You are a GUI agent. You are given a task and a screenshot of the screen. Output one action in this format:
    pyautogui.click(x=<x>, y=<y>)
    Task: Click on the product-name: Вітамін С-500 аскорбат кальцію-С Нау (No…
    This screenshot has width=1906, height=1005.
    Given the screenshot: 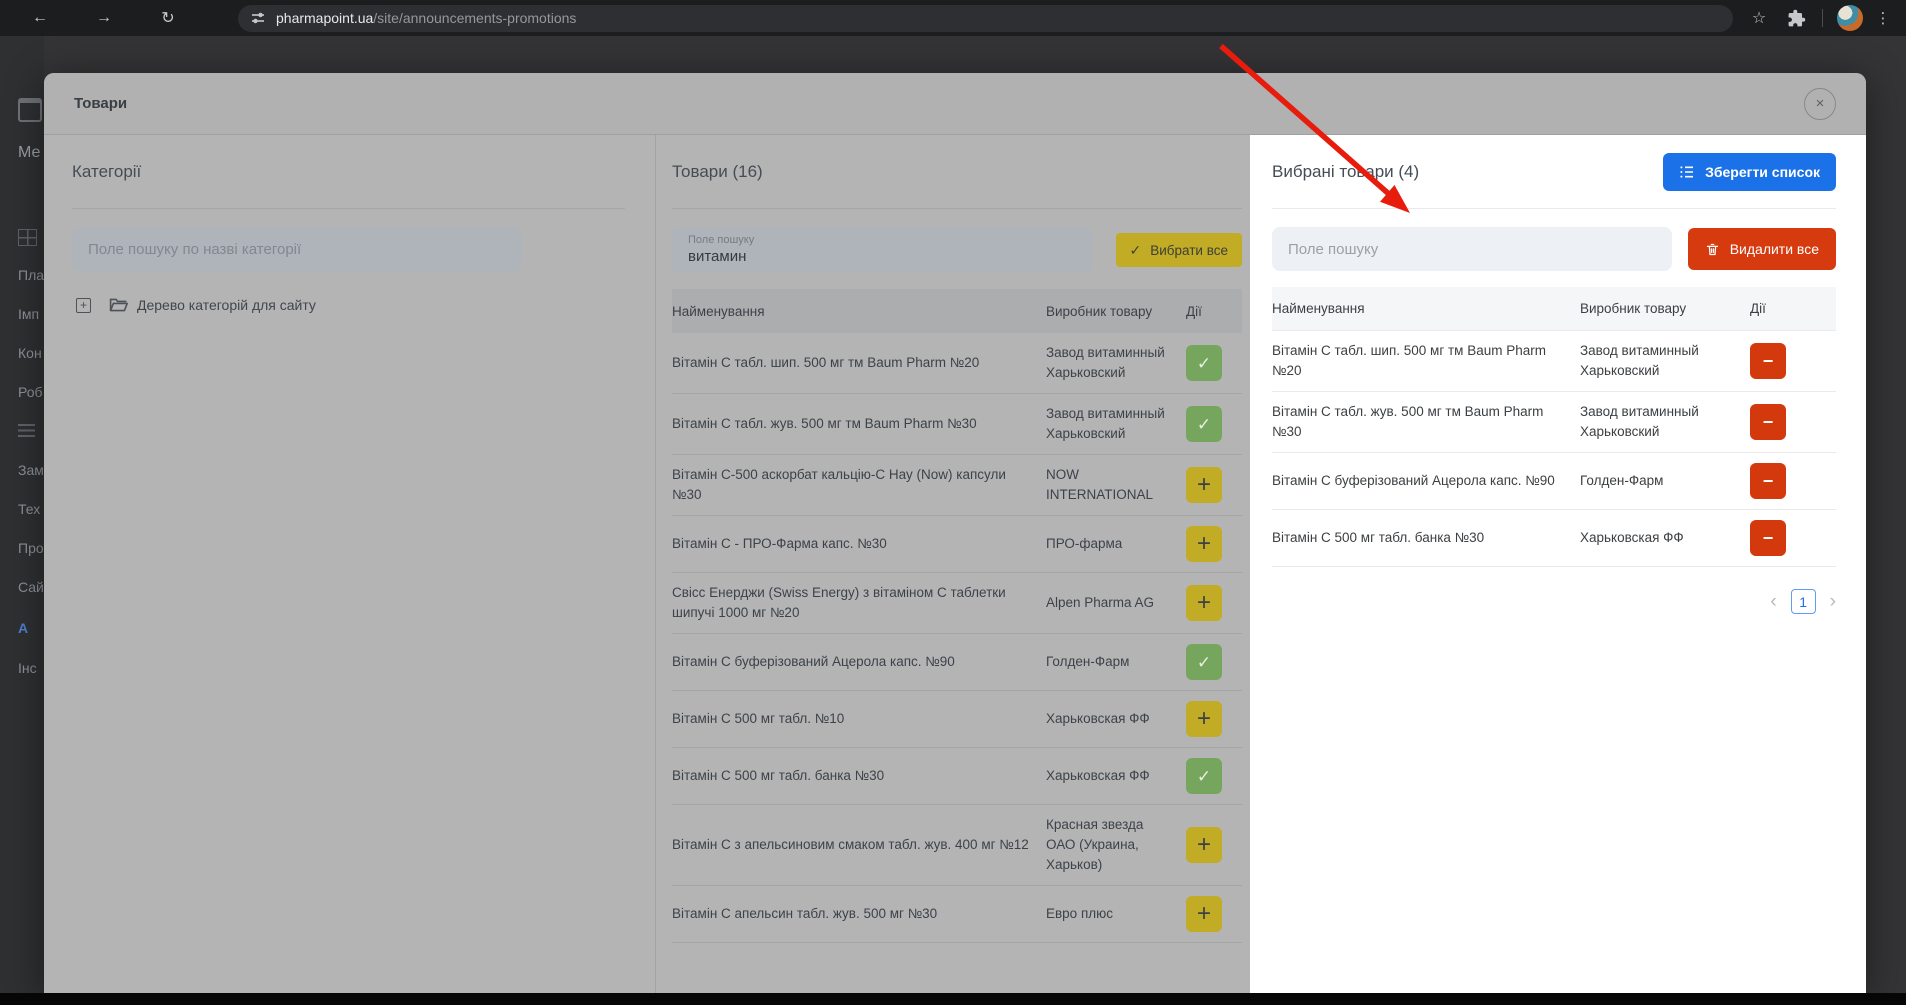 What is the action you would take?
    pyautogui.click(x=839, y=484)
    